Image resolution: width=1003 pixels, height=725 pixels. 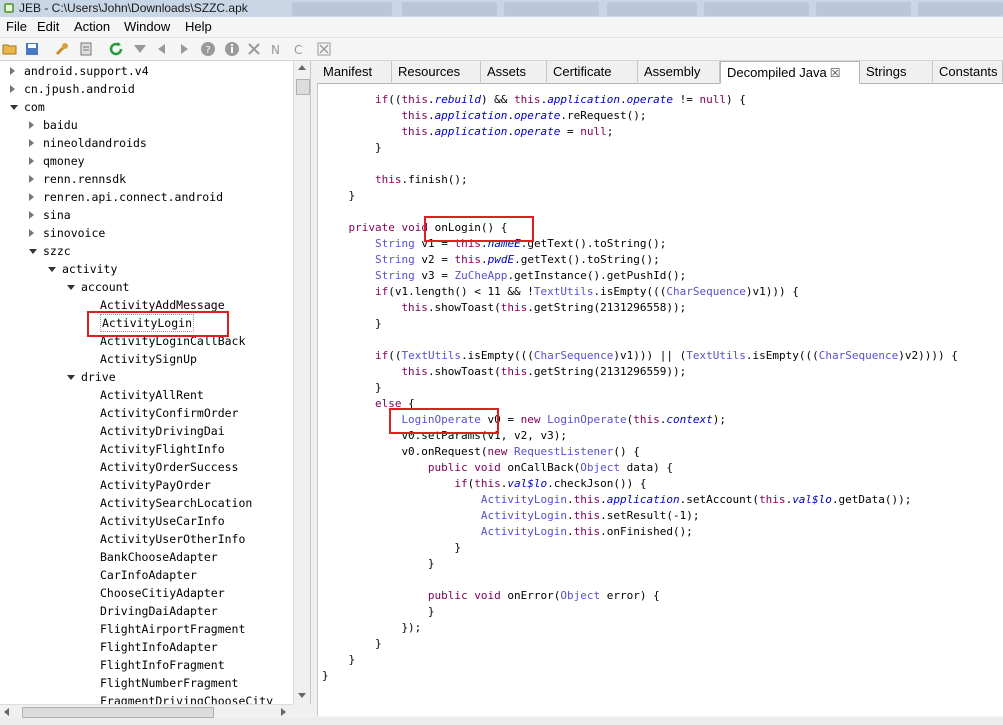 What do you see at coordinates (140, 49) in the screenshot?
I see `filter-icon` at bounding box center [140, 49].